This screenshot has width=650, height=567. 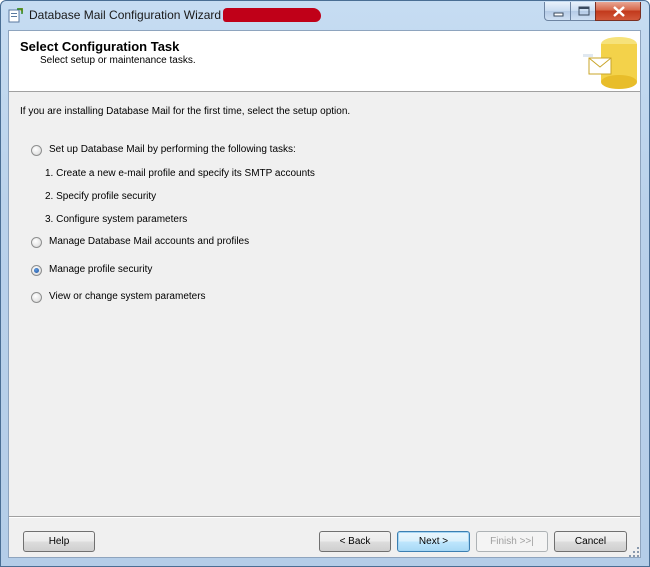 What do you see at coordinates (325, 15) in the screenshot?
I see `title-bar: Database Mail Configuration Wizard` at bounding box center [325, 15].